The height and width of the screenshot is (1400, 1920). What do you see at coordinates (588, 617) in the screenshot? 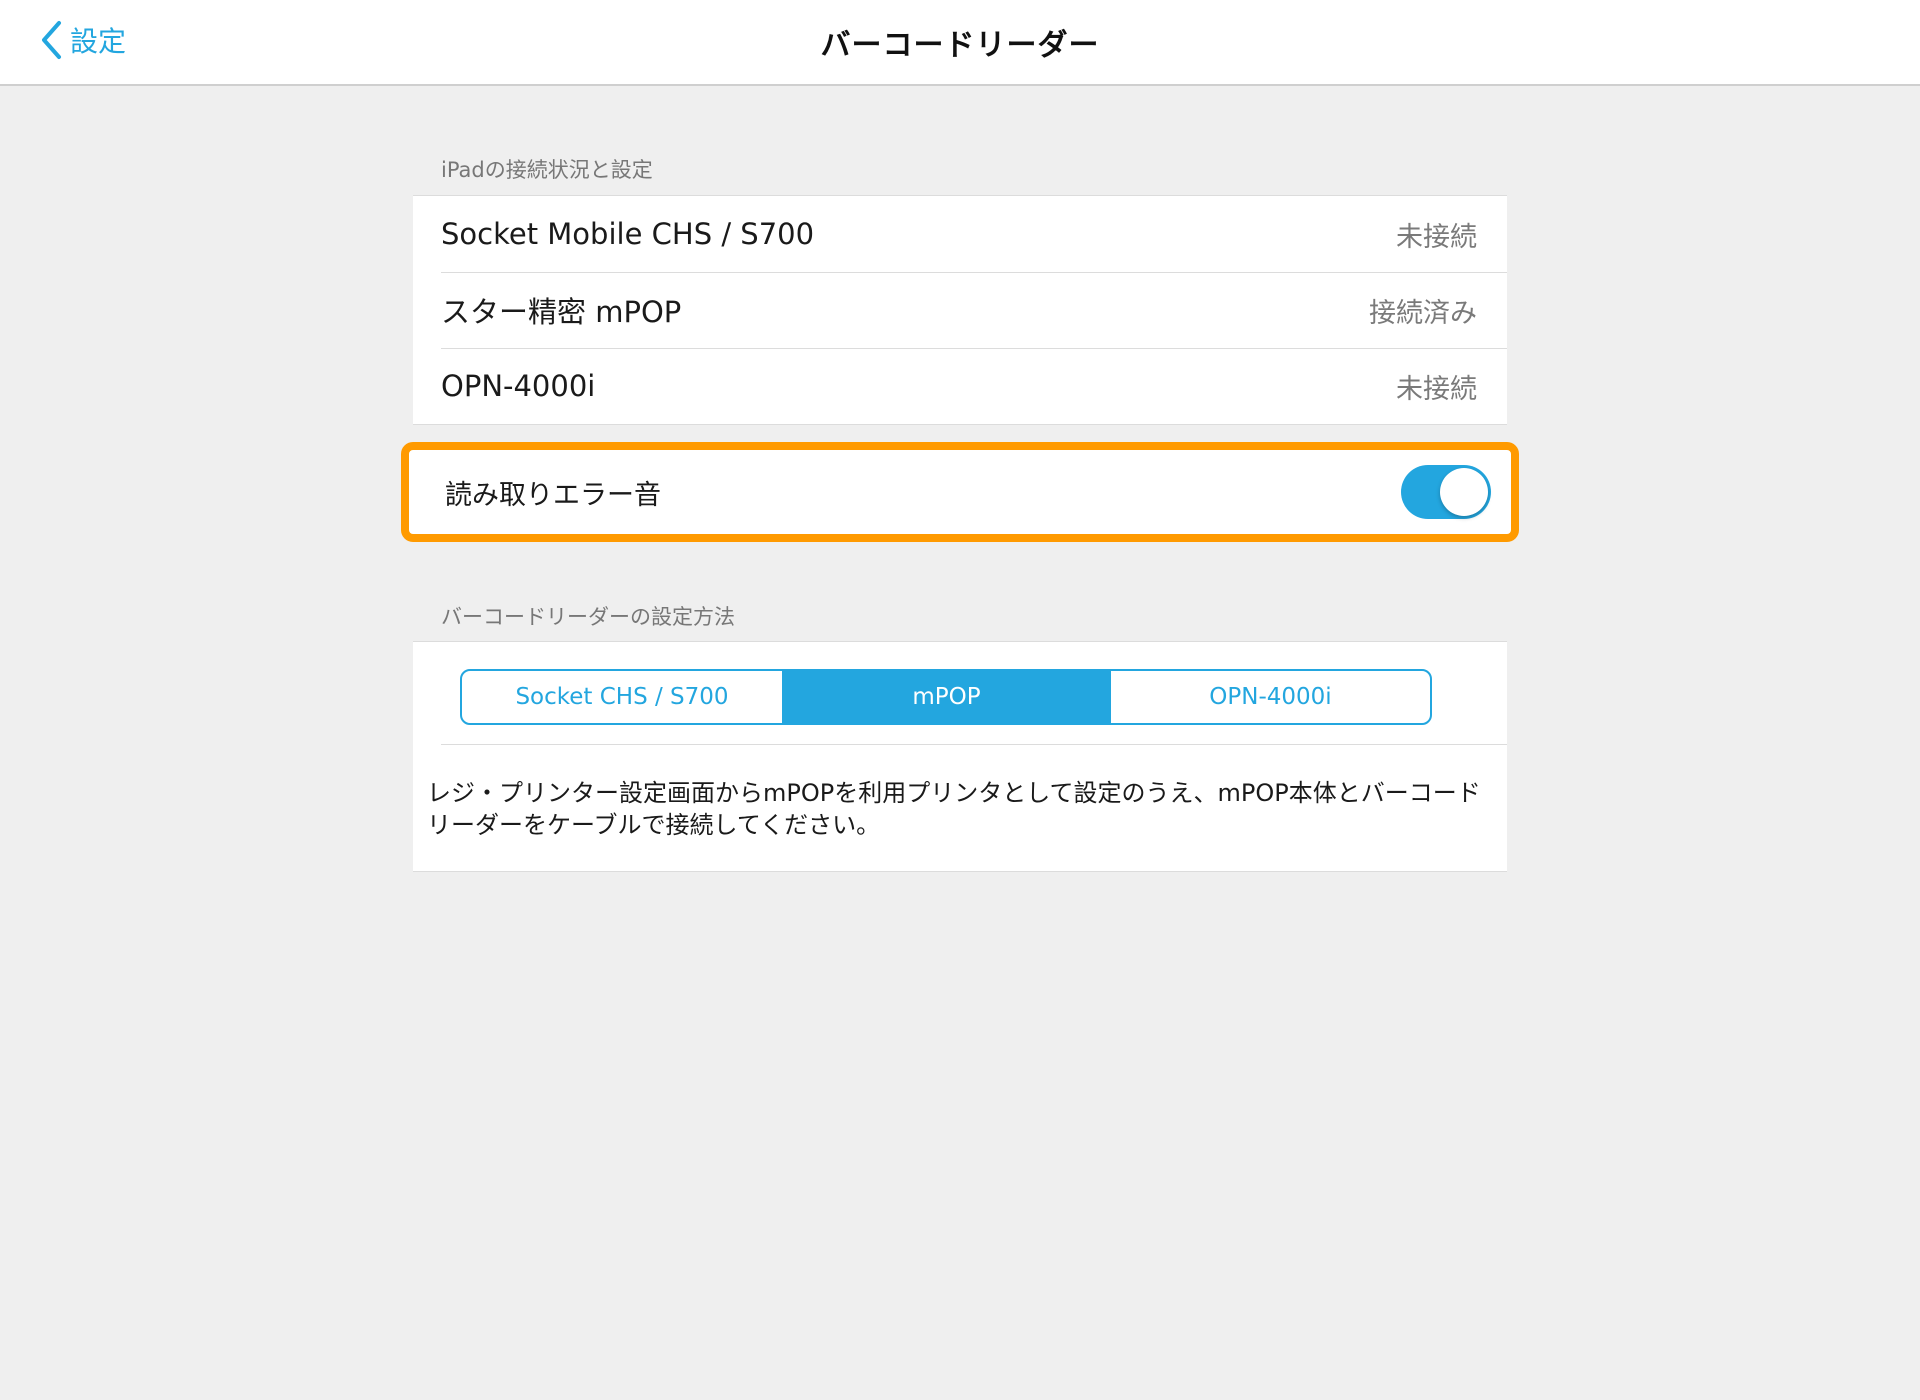
I see `setup-section-header: バーコードリーダーの設定方法` at bounding box center [588, 617].